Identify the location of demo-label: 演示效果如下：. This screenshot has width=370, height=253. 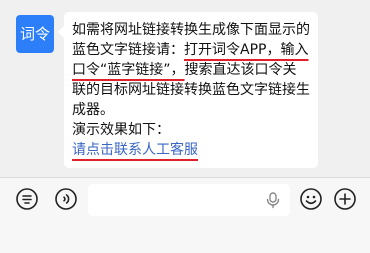
(121, 130).